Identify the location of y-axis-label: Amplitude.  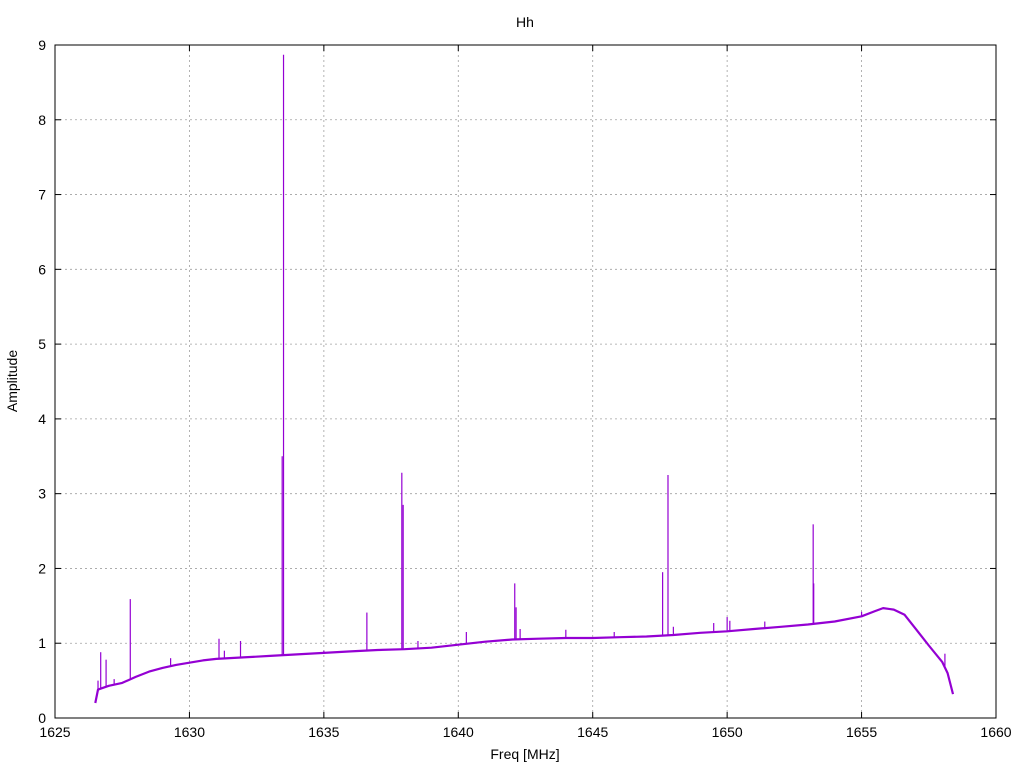
(12, 381).